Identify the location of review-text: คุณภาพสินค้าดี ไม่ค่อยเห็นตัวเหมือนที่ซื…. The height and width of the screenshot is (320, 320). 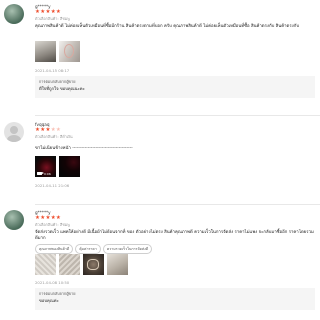
(167, 26).